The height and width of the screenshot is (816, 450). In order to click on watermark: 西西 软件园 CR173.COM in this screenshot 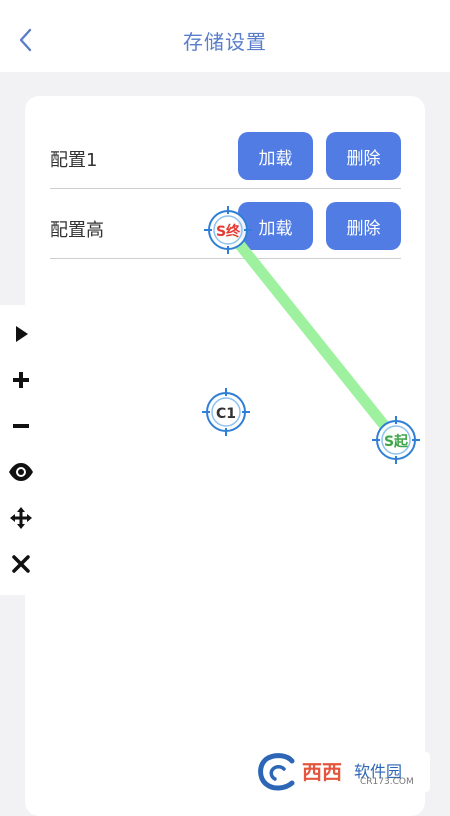, I will do `click(340, 772)`.